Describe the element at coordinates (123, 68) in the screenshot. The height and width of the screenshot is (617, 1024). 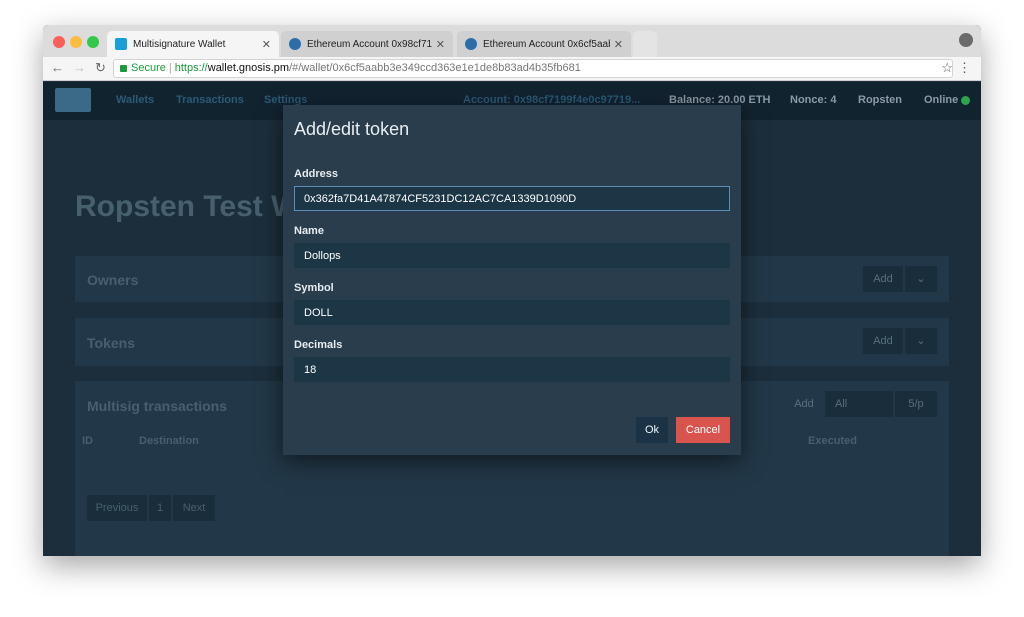
I see `lock-icon` at that location.